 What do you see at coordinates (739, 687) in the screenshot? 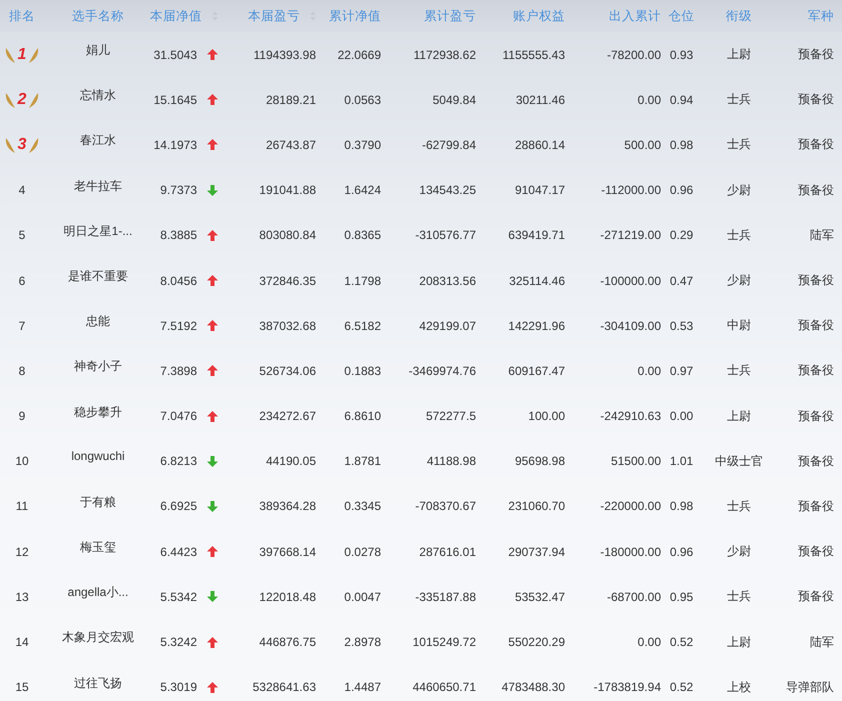
I see `grade-cell: 上校` at bounding box center [739, 687].